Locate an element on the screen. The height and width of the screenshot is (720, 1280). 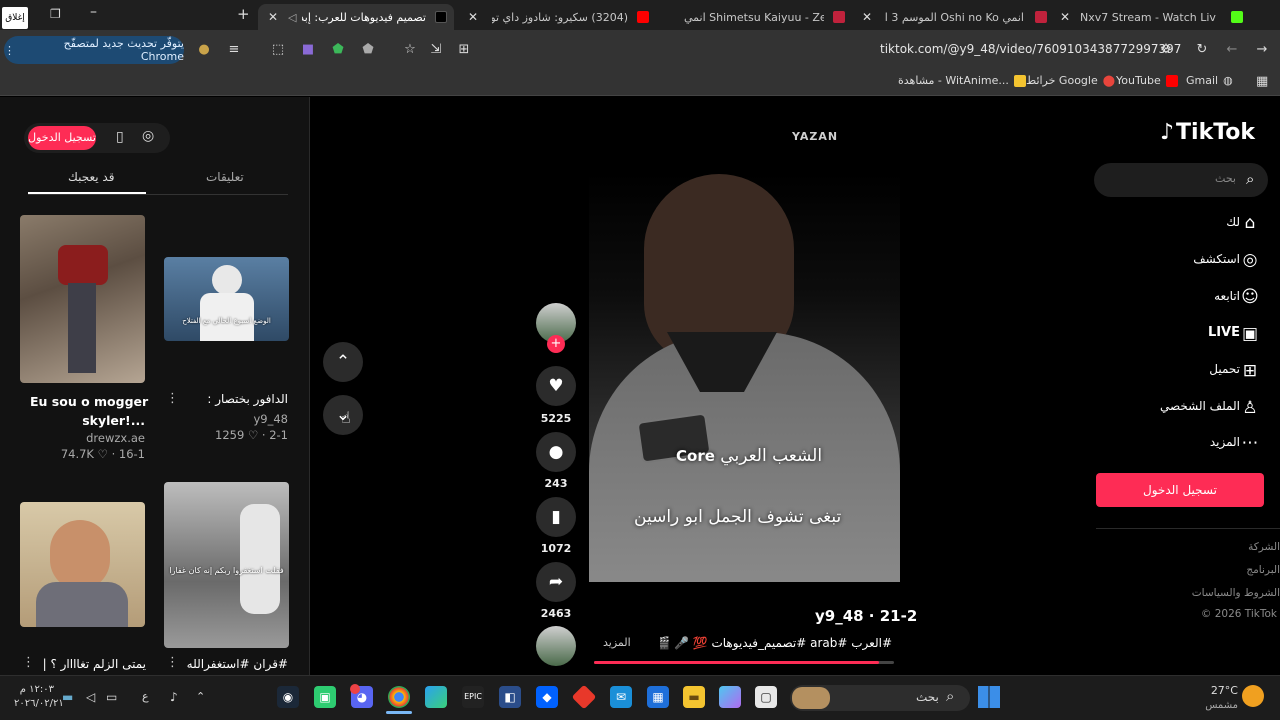
search-icon: ⌕ is located at coordinates (1250, 179).